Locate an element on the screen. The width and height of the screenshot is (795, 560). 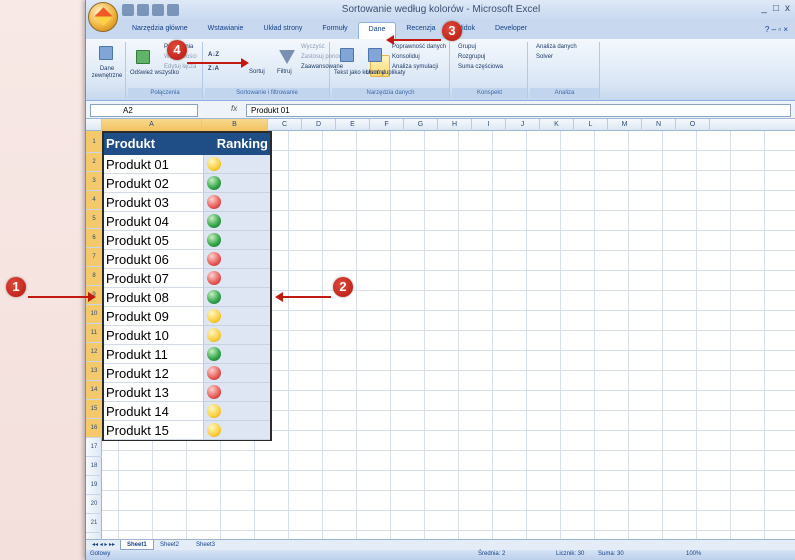
product-cell: Produkt 11 is located at coordinates (154, 354).